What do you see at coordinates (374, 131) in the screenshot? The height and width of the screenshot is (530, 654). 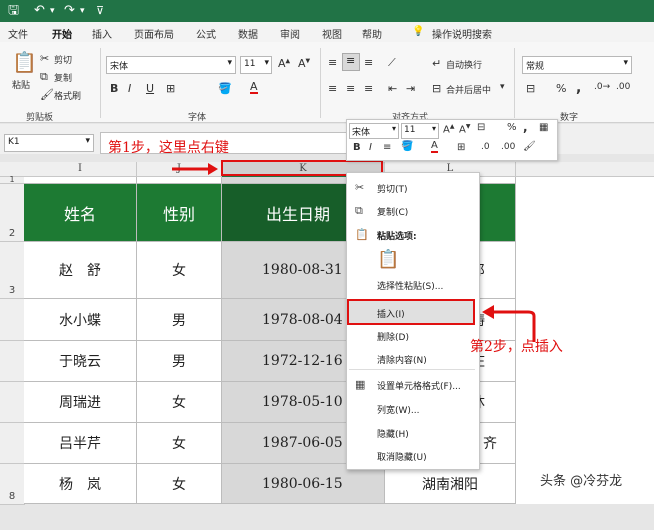 I see `mini-font-name-dropdown: 宋体 ▾` at bounding box center [374, 131].